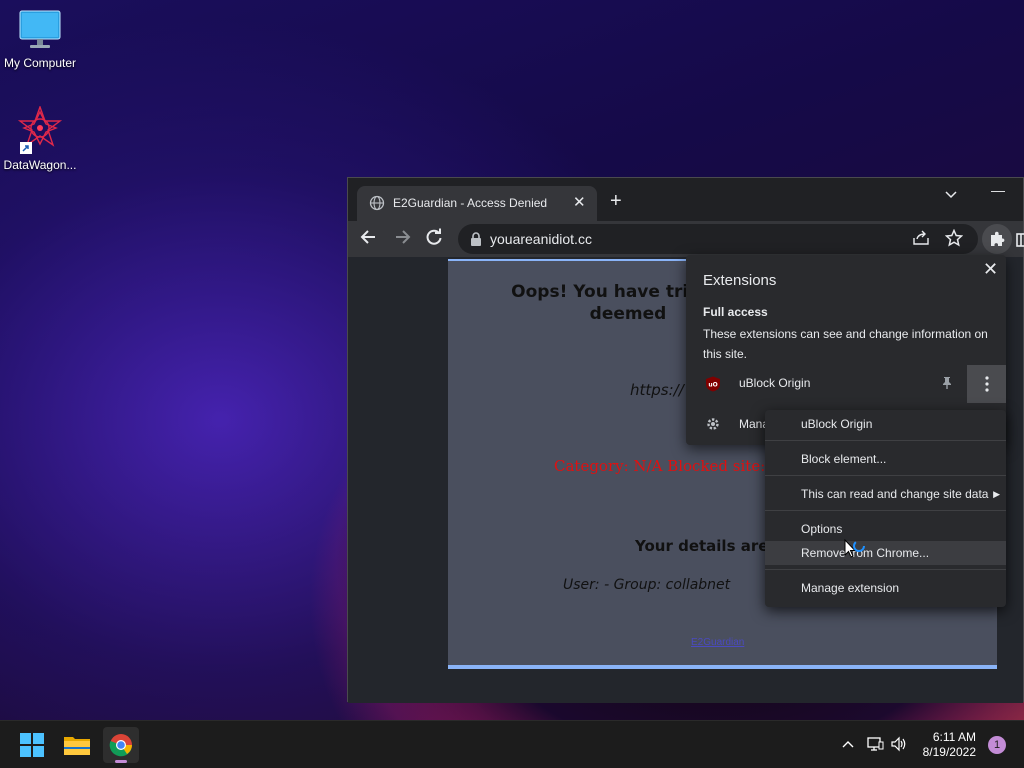  Describe the element at coordinates (885, 588) in the screenshot. I see `menu-item-manage-extension: Manage extension` at that location.